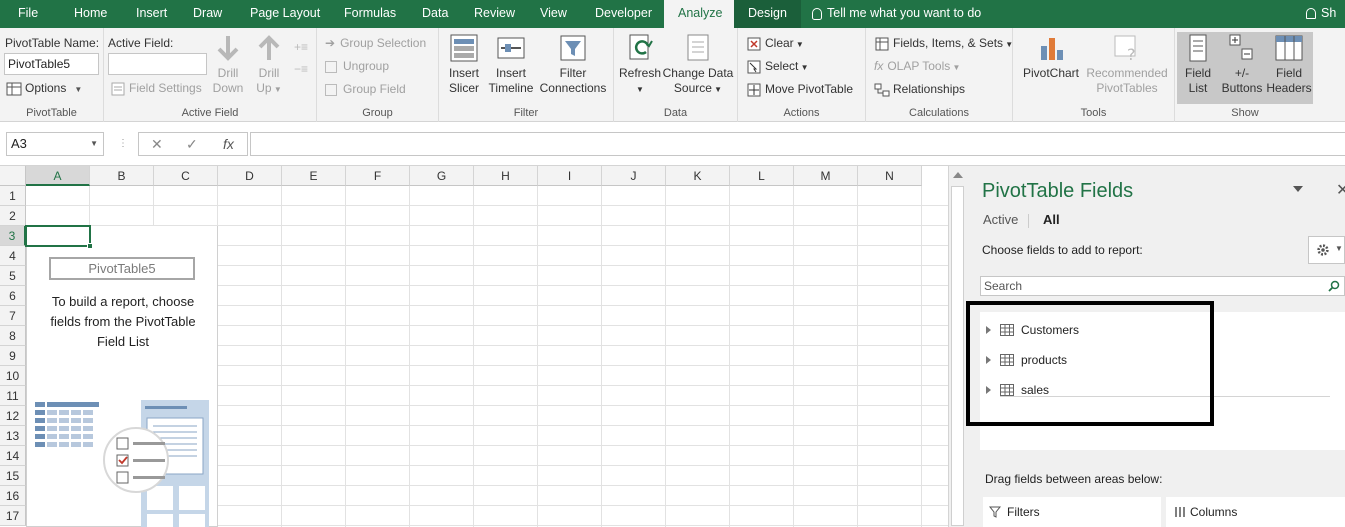 The width and height of the screenshot is (1345, 527). What do you see at coordinates (122, 176) in the screenshot?
I see `column-header-b: B` at bounding box center [122, 176].